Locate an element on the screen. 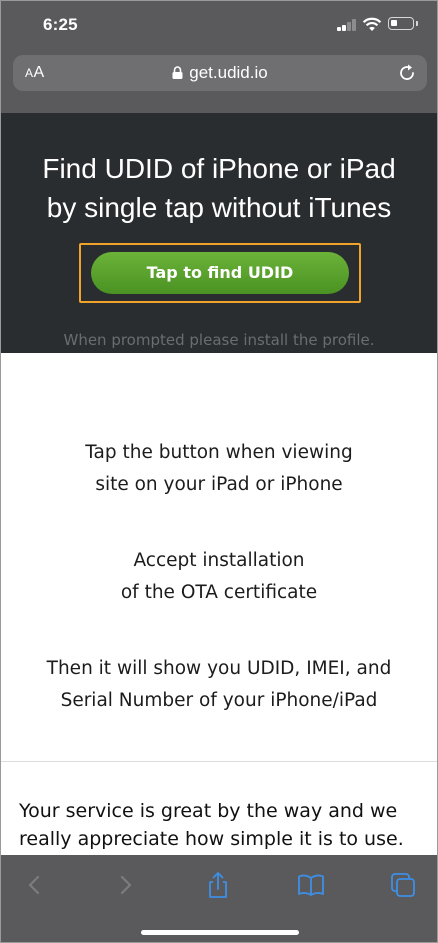 This screenshot has height=943, width=438. clock: 6:25 is located at coordinates (60, 24).